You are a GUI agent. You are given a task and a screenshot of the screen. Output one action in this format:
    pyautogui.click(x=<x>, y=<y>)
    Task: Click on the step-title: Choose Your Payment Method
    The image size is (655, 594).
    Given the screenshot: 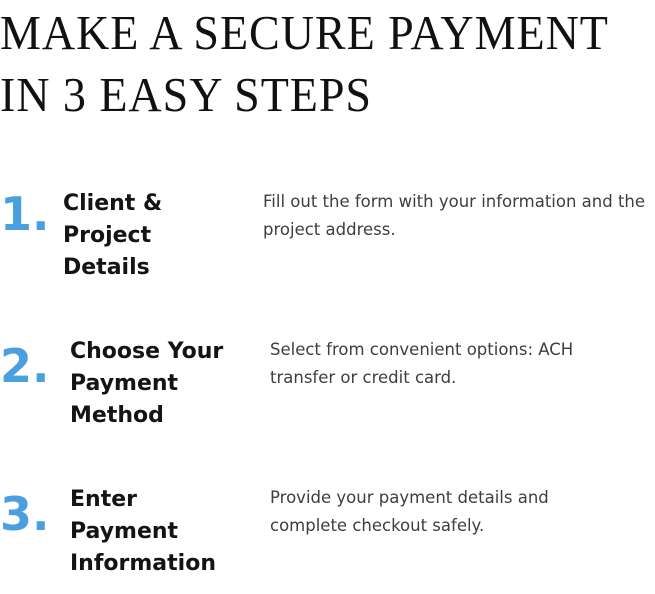 What is the action you would take?
    pyautogui.click(x=147, y=383)
    